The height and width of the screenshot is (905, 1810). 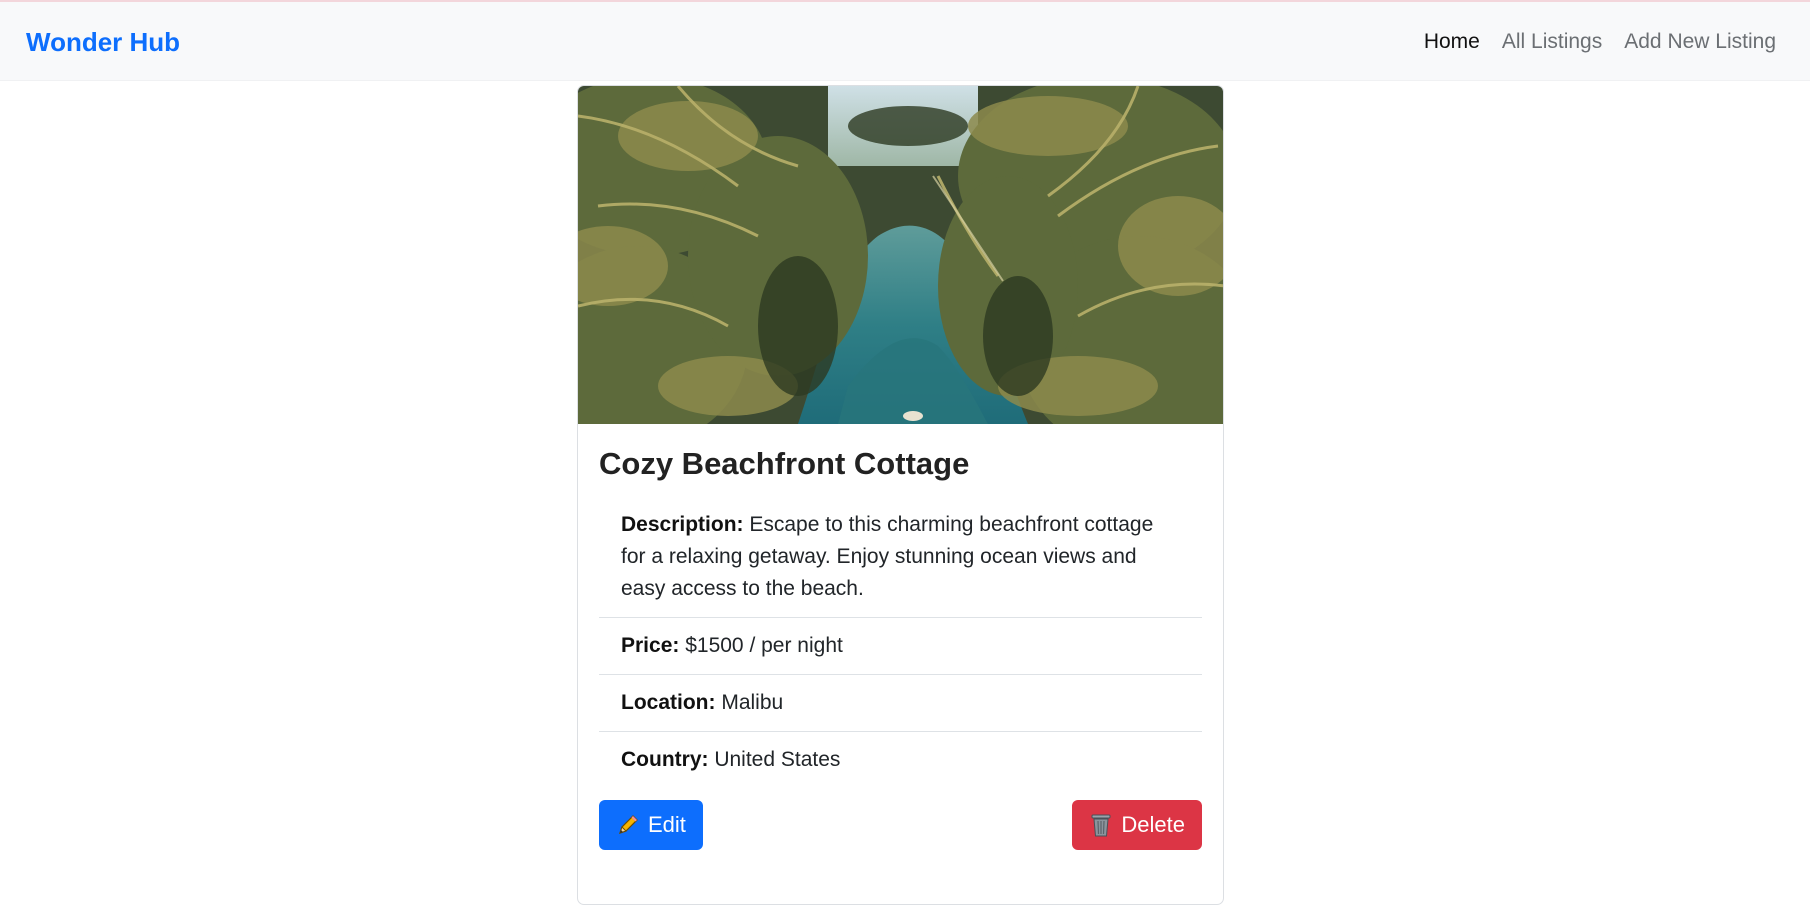 I want to click on detail-country: Country: United States, so click(x=900, y=760).